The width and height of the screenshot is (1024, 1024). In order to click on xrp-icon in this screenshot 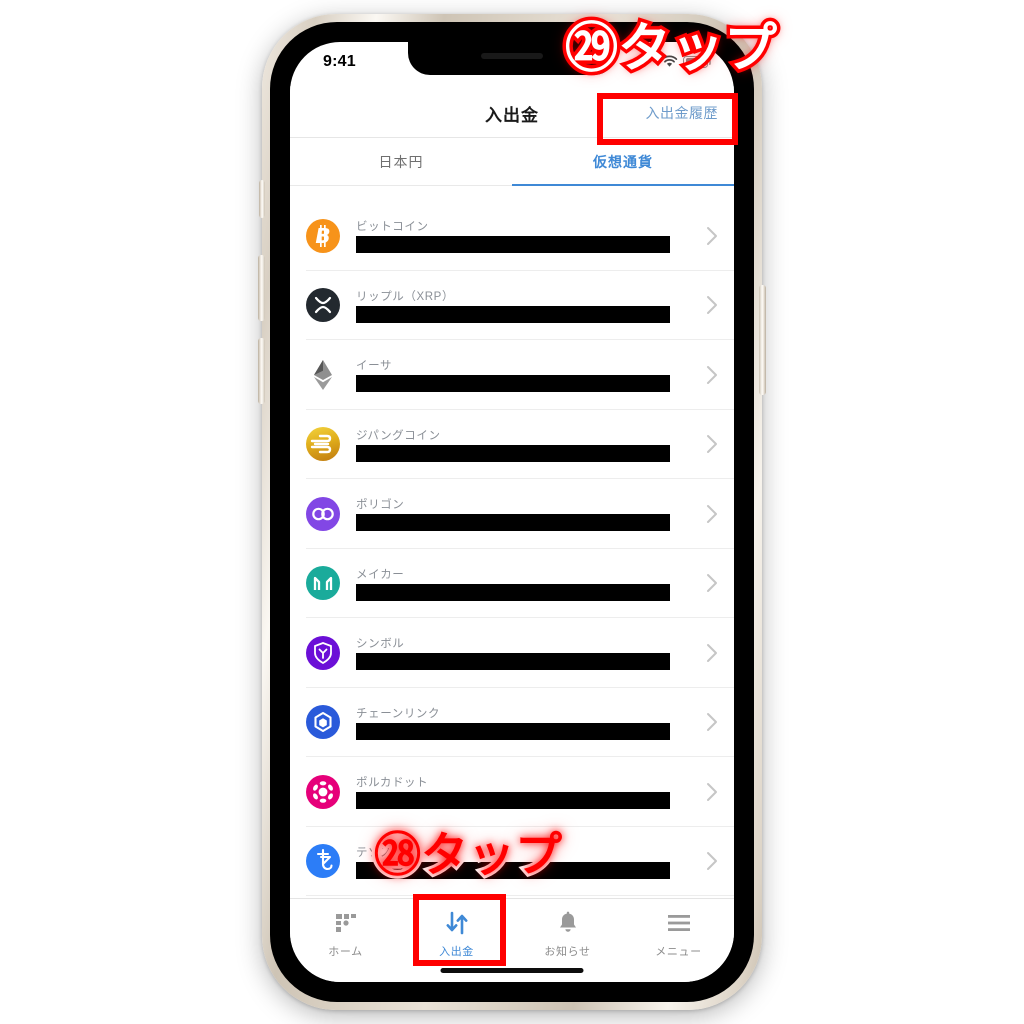, I will do `click(323, 305)`.